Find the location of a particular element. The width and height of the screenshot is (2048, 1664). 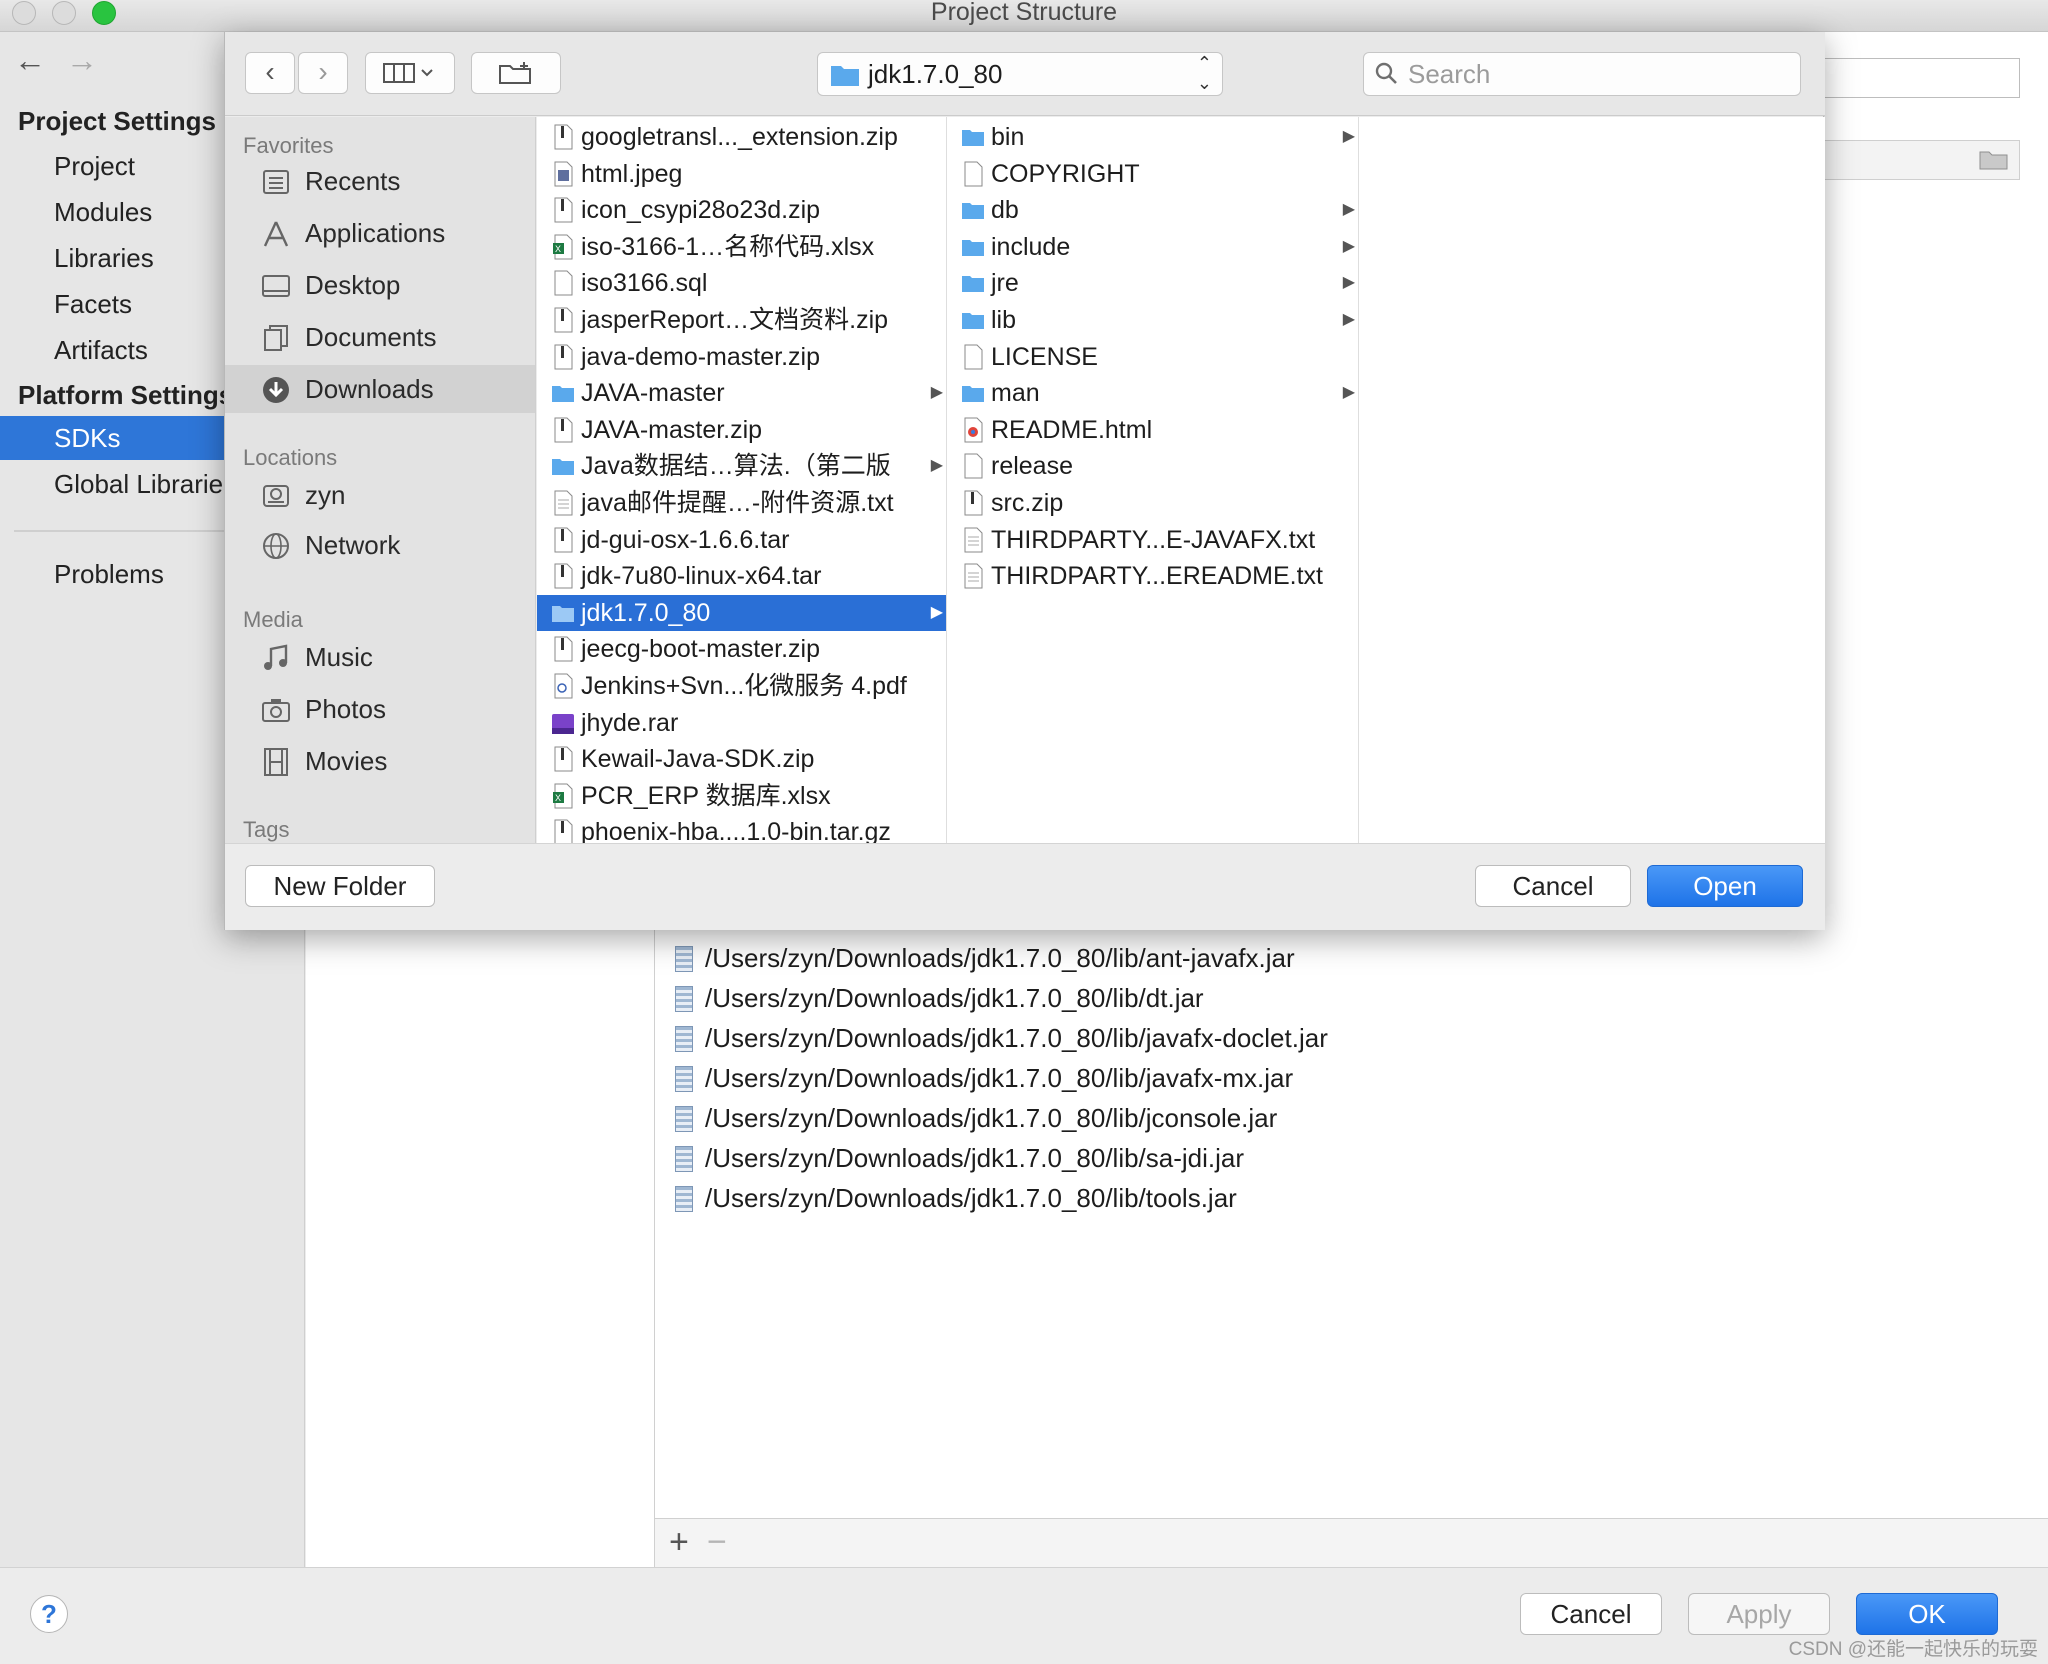

back-button: ‹ is located at coordinates (270, 73).